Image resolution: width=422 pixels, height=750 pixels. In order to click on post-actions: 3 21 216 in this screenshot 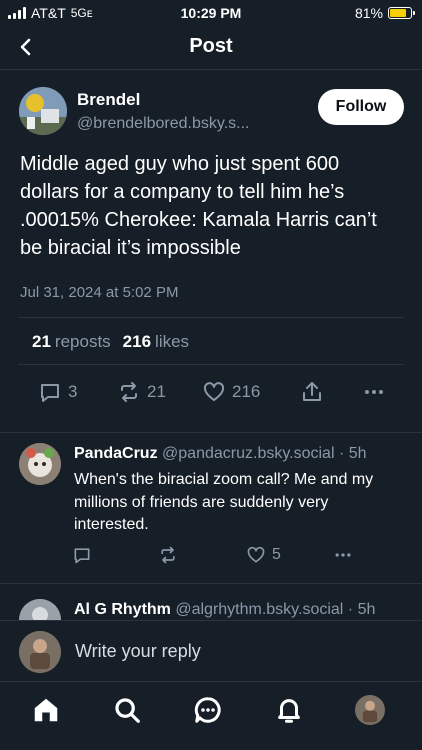, I will do `click(211, 393)`.